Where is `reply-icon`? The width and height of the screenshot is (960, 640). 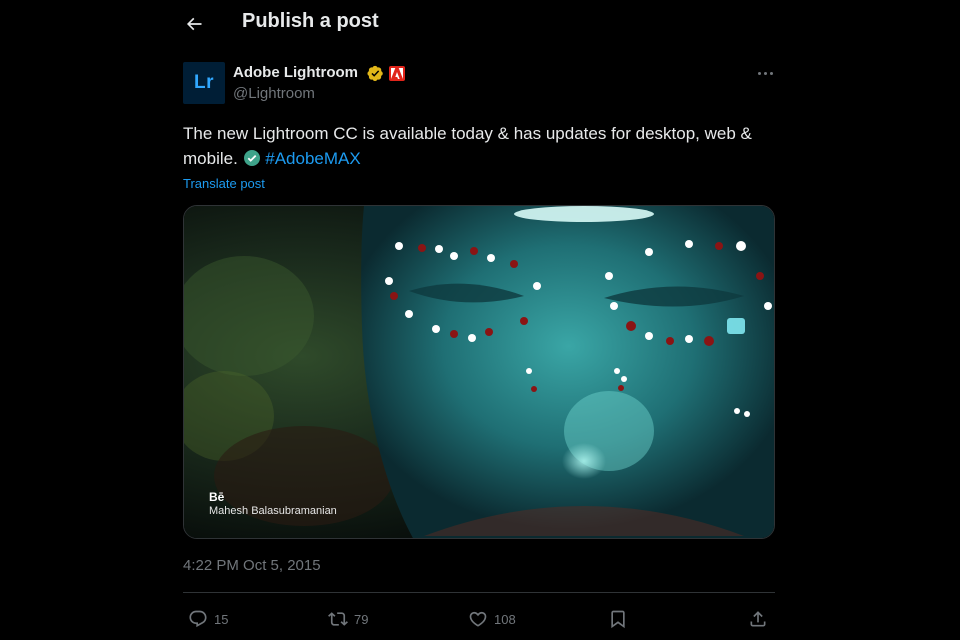 reply-icon is located at coordinates (198, 619).